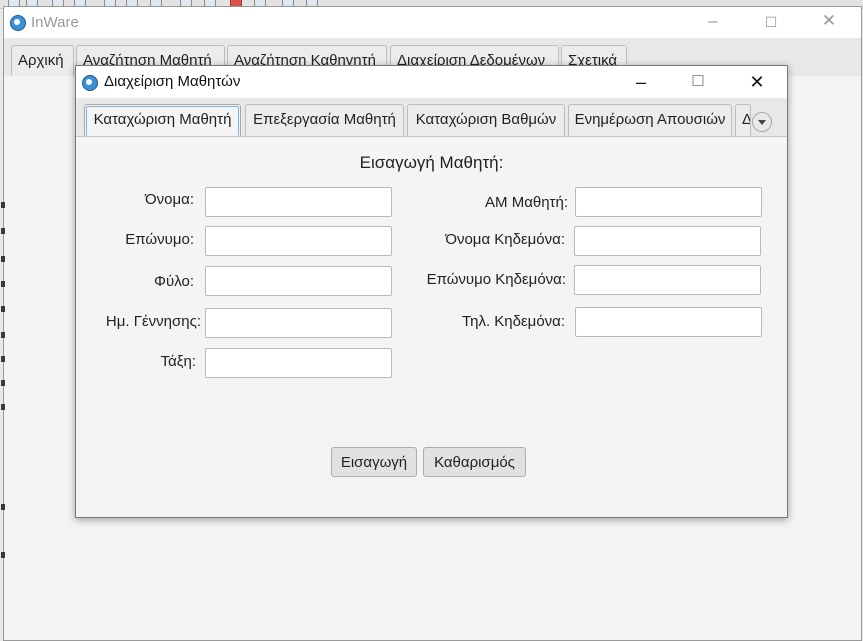  What do you see at coordinates (513, 321) in the screenshot?
I see `guardian-phone-label: Τηλ. Κηδεμόνα:` at bounding box center [513, 321].